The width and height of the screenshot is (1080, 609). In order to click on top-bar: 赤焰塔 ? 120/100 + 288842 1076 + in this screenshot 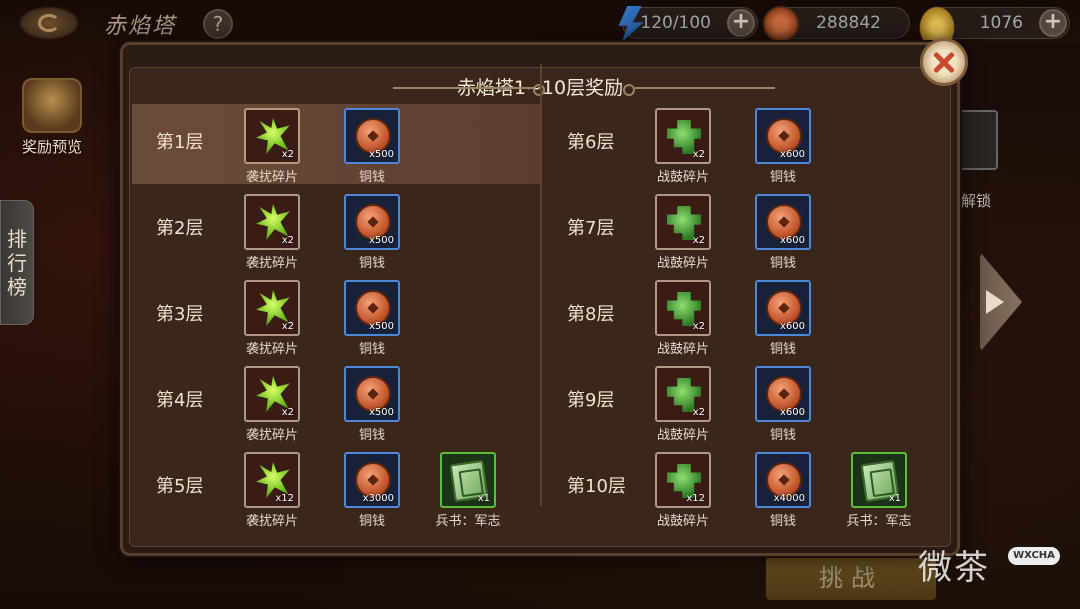, I will do `click(540, 22)`.